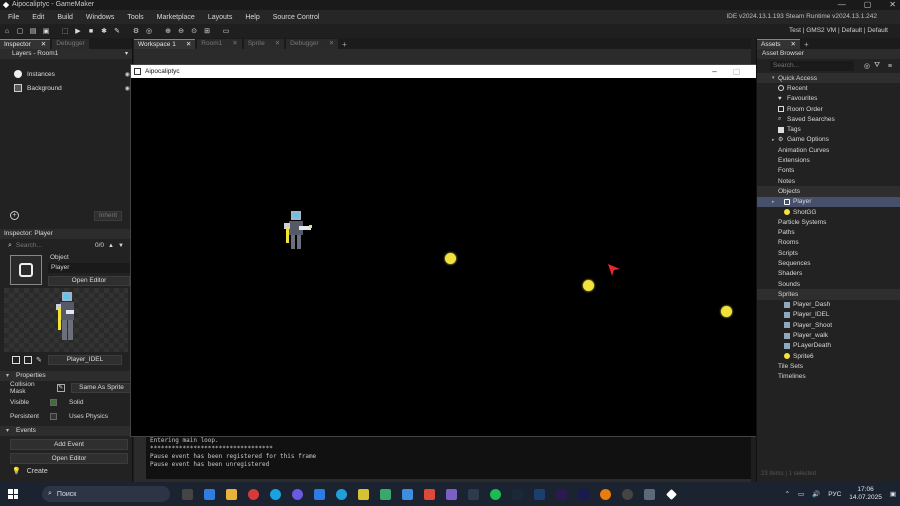 The width and height of the screenshot is (900, 506). I want to click on target-info: Test | GMS2 VM | Default | Default, so click(838, 30).